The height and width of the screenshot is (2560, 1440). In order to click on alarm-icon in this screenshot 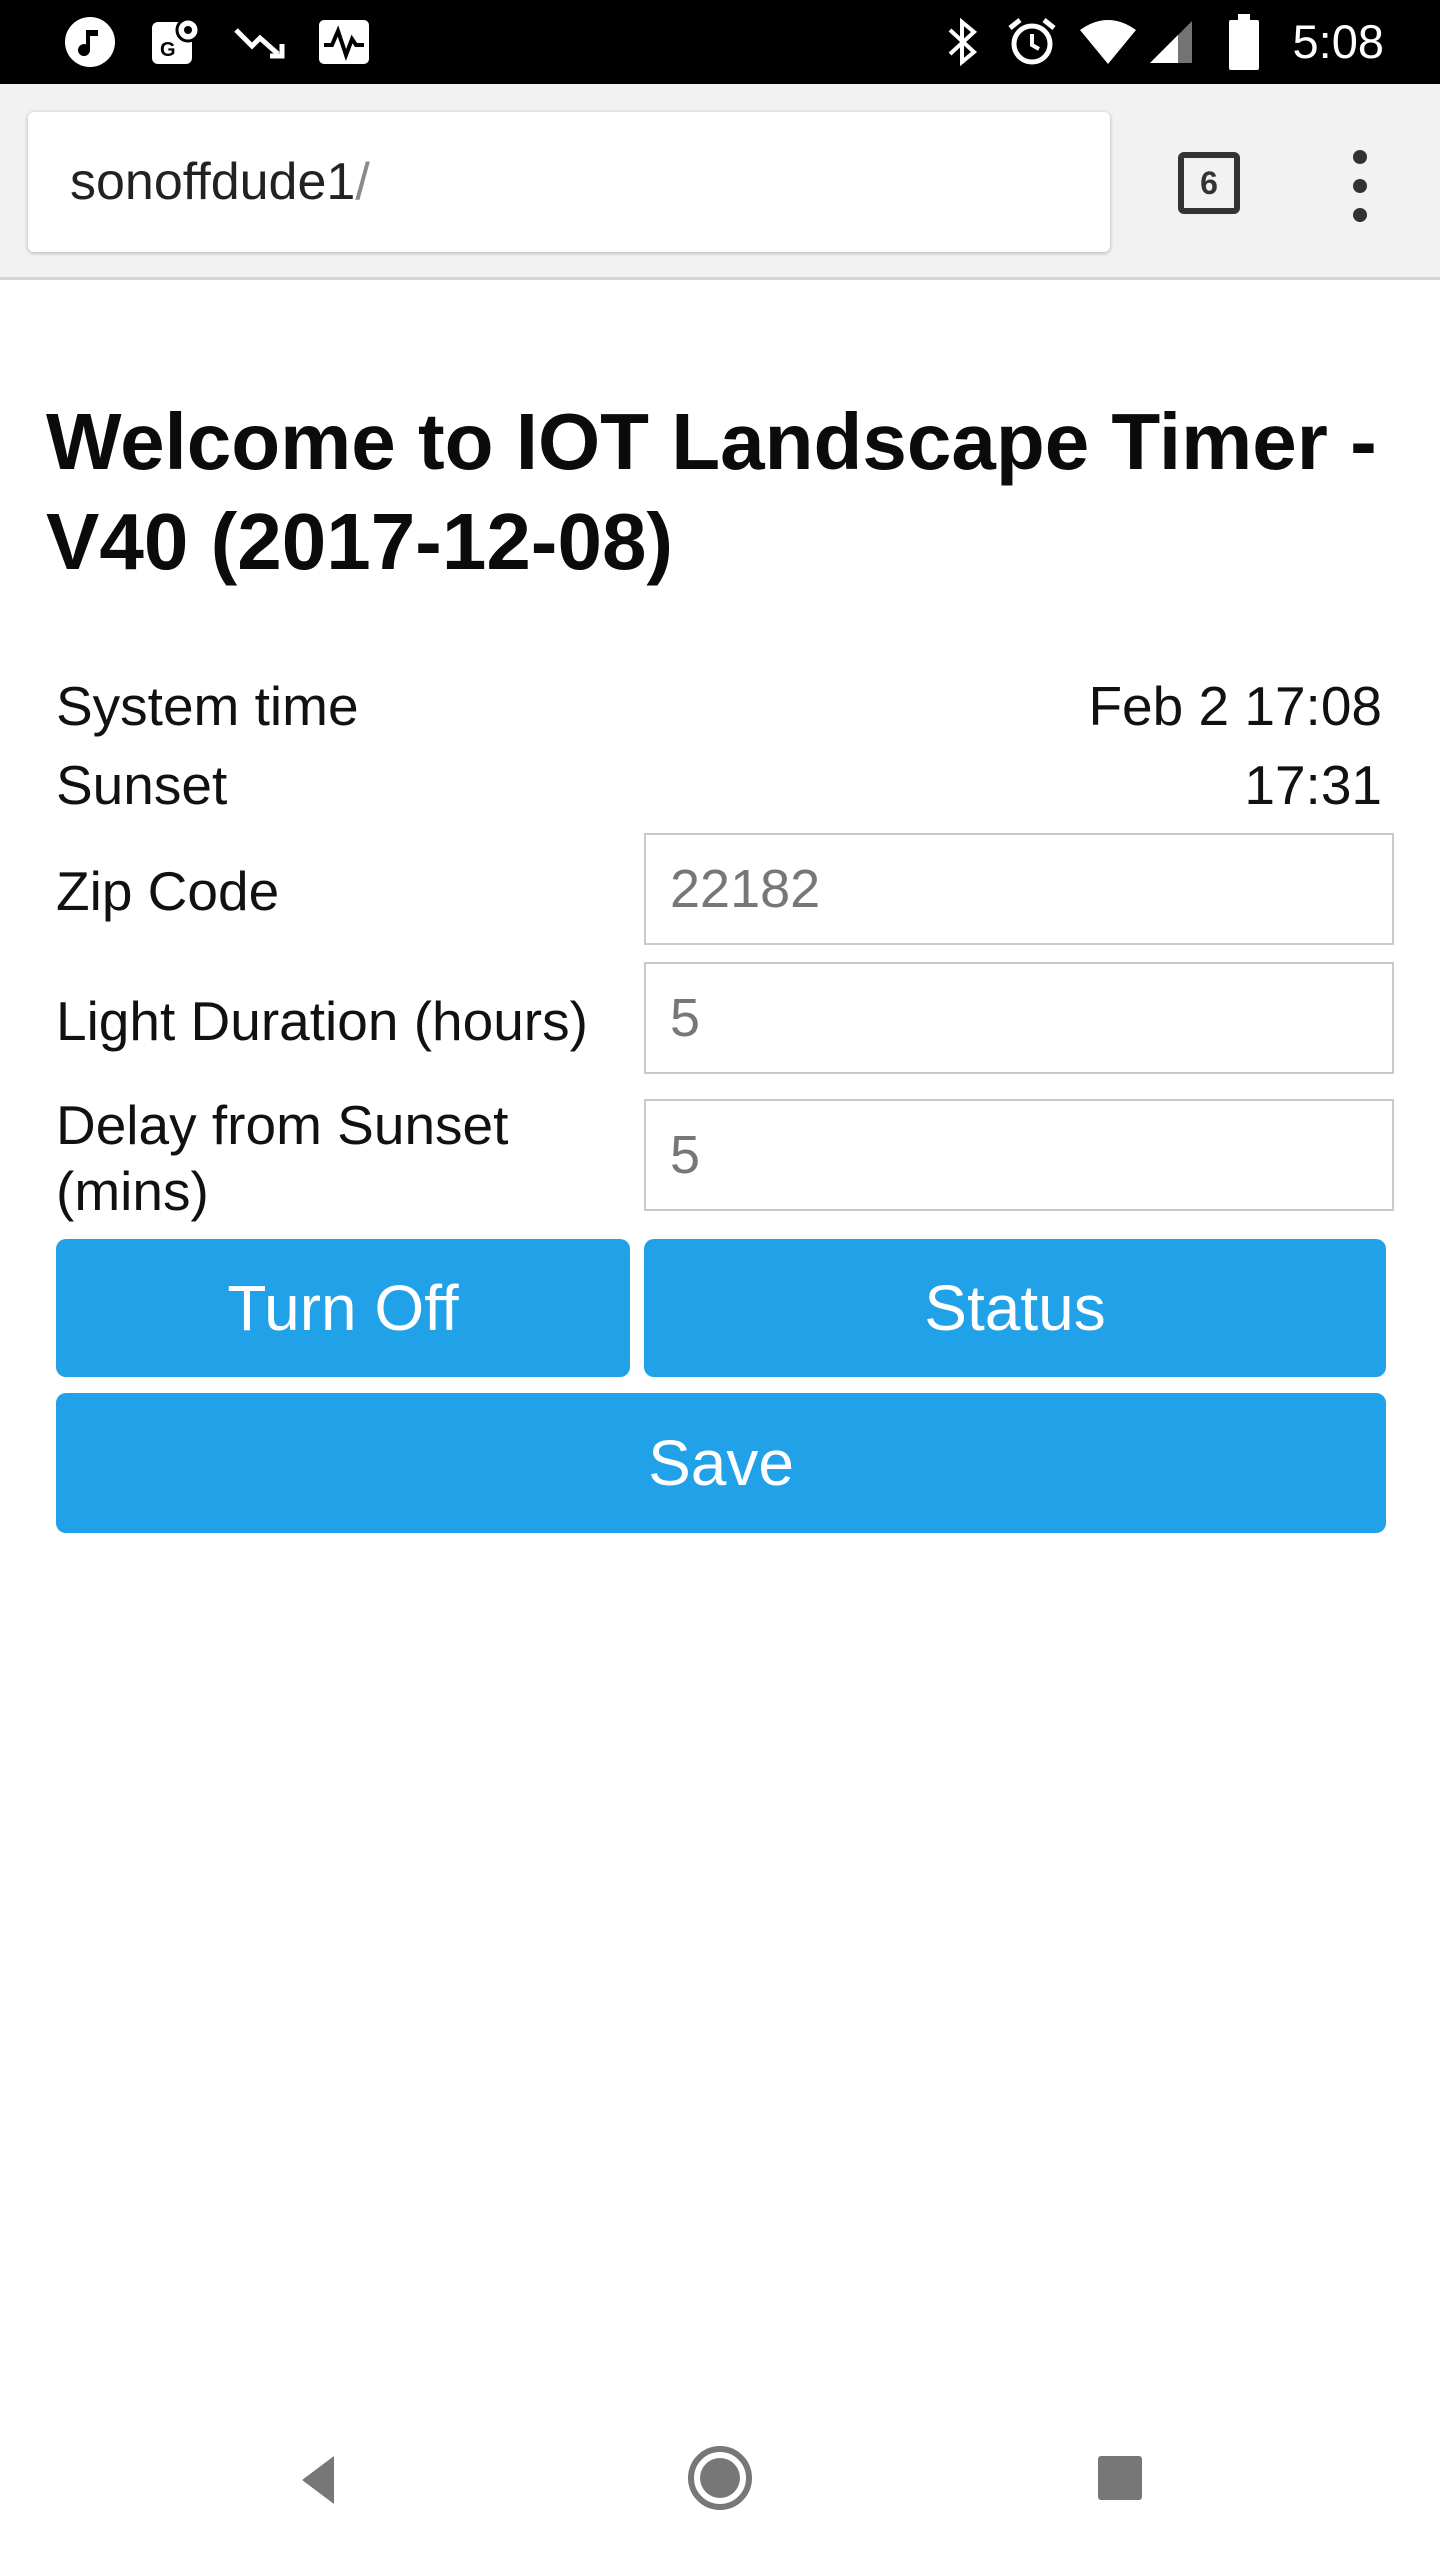, I will do `click(1032, 42)`.